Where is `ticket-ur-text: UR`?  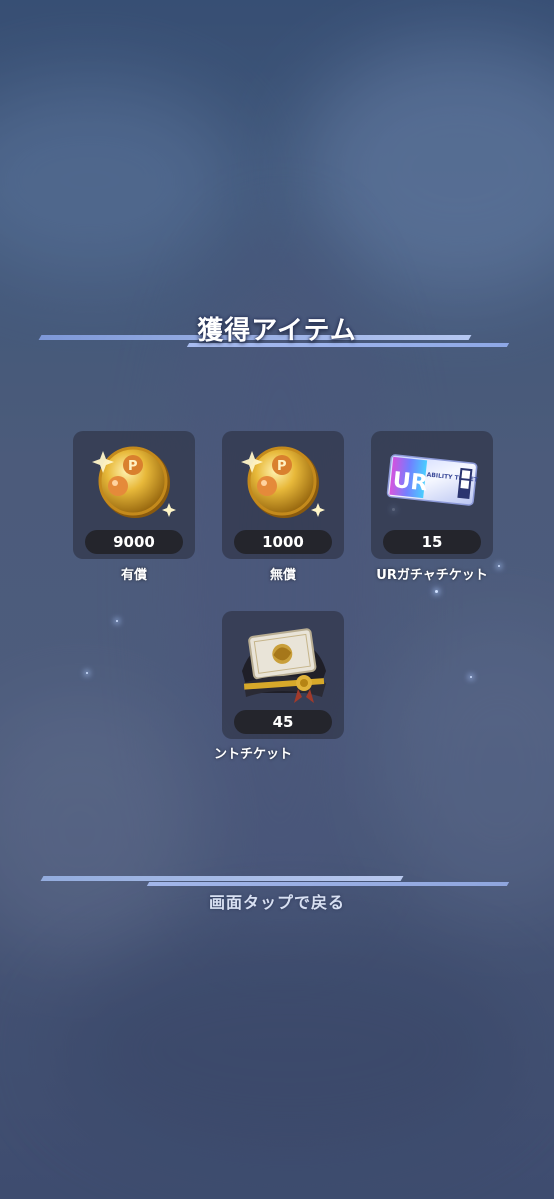 ticket-ur-text: UR is located at coordinates (410, 482).